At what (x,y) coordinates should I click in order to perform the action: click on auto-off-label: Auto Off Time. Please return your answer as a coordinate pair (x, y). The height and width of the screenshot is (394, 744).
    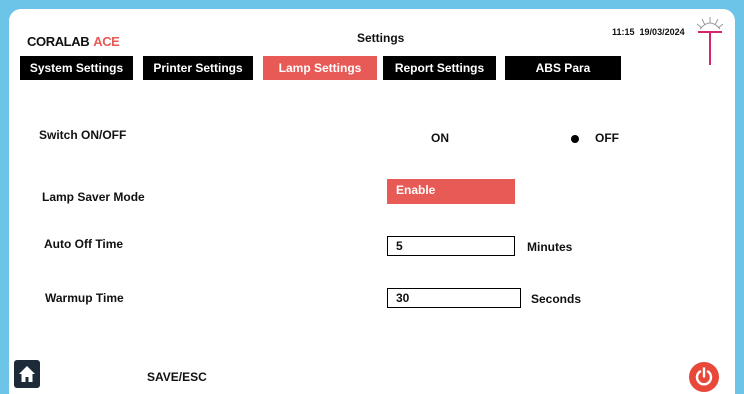
    Looking at the image, I should click on (84, 244).